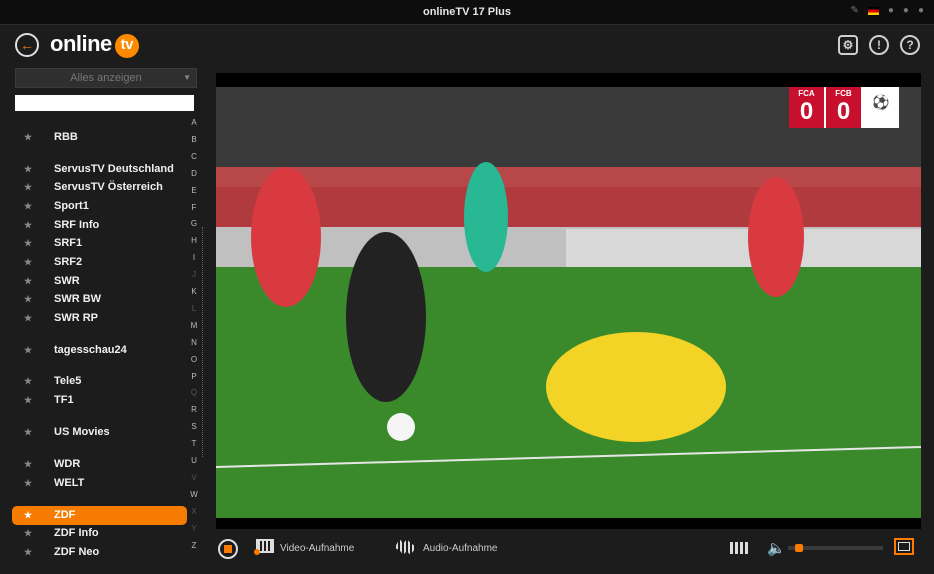  Describe the element at coordinates (99, 533) in the screenshot. I see `channel-item: ★ ZDF Info` at that location.